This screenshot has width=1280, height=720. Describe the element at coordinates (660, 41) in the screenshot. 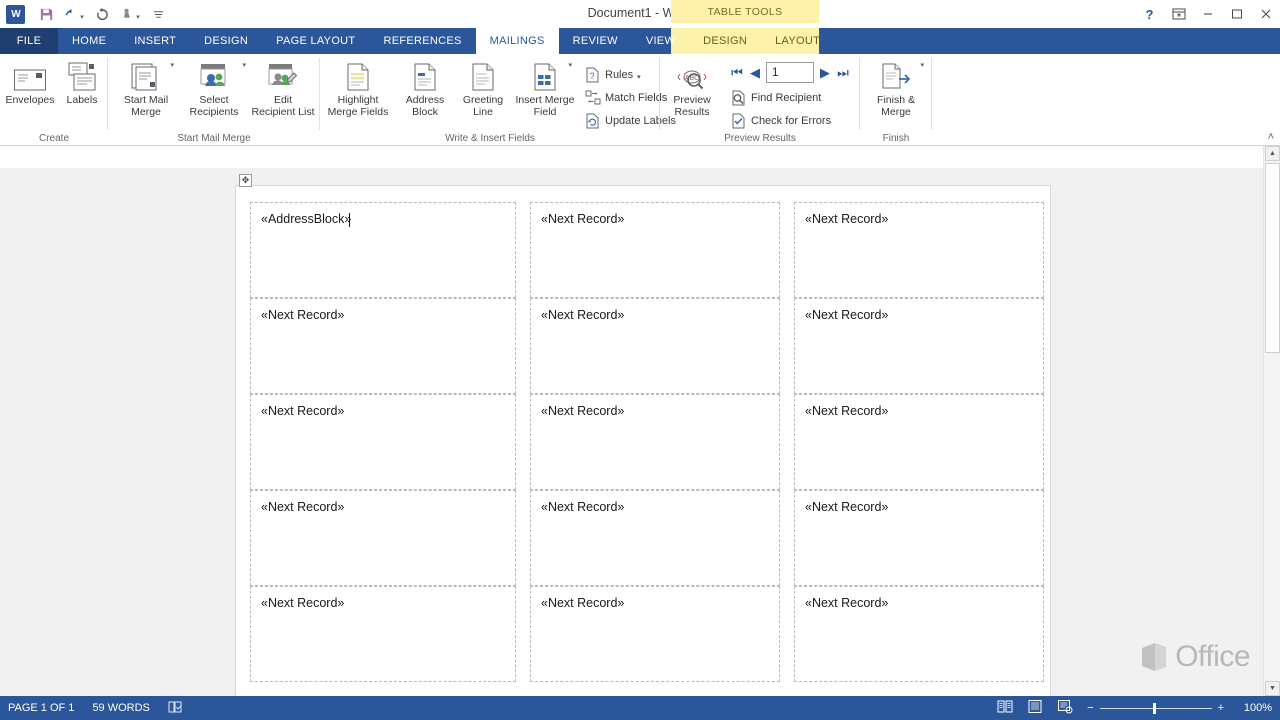

I see `tab-view: VIEW` at that location.